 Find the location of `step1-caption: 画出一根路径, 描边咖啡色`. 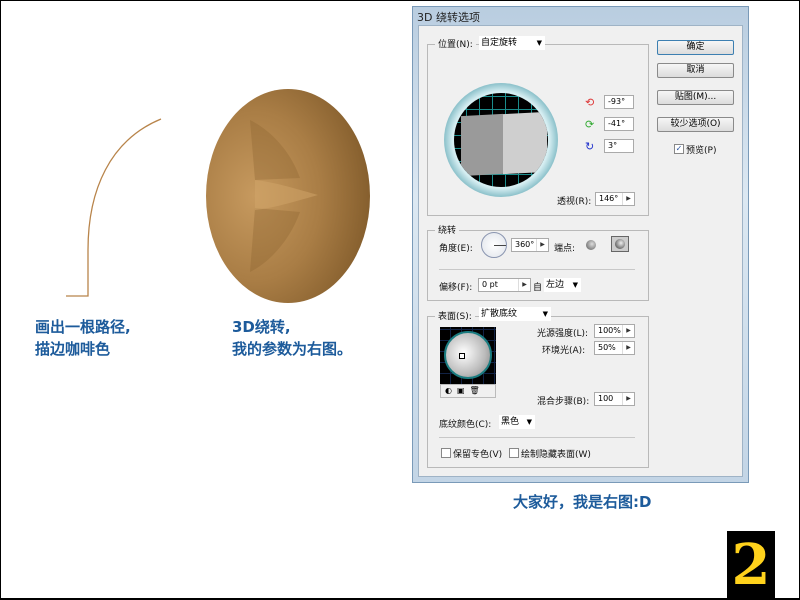

step1-caption: 画出一根路径, 描边咖啡色 is located at coordinates (83, 338).